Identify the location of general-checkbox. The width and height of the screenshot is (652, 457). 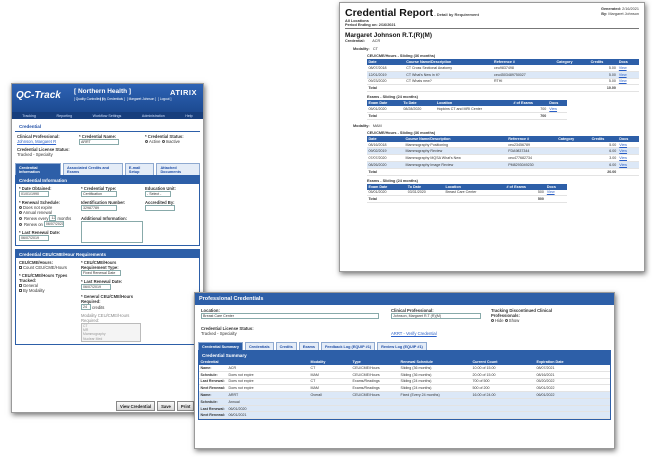
(20, 286).